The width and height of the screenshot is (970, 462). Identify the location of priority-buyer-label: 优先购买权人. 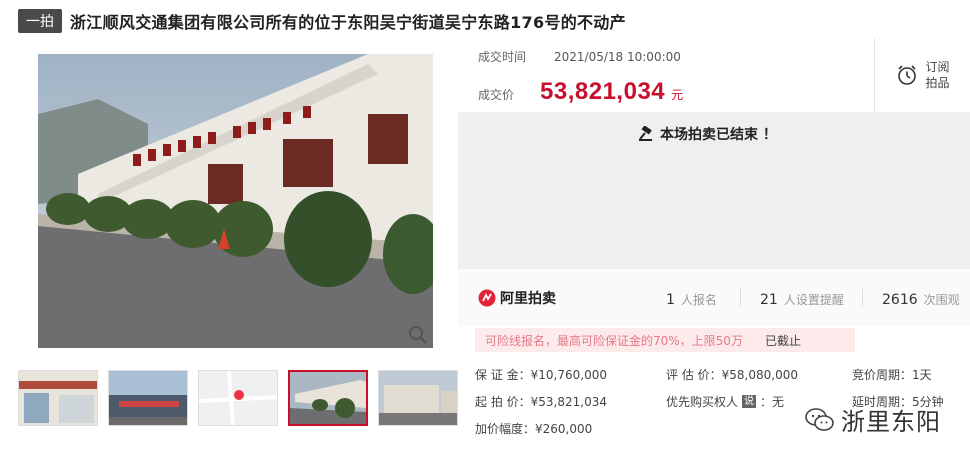
(702, 402).